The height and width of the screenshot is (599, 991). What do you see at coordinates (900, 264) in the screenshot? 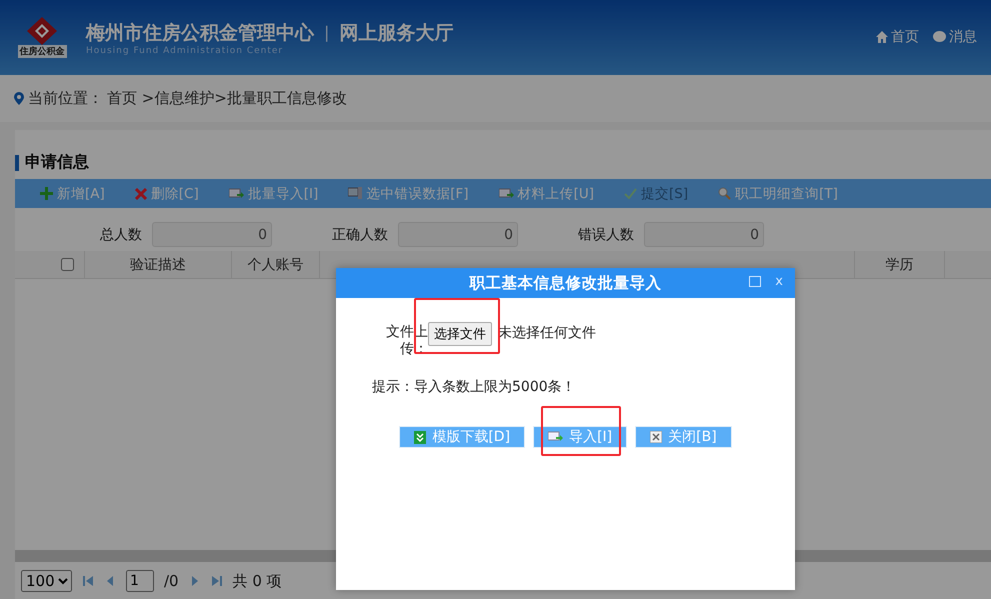
I see `column-header: 学历` at bounding box center [900, 264].